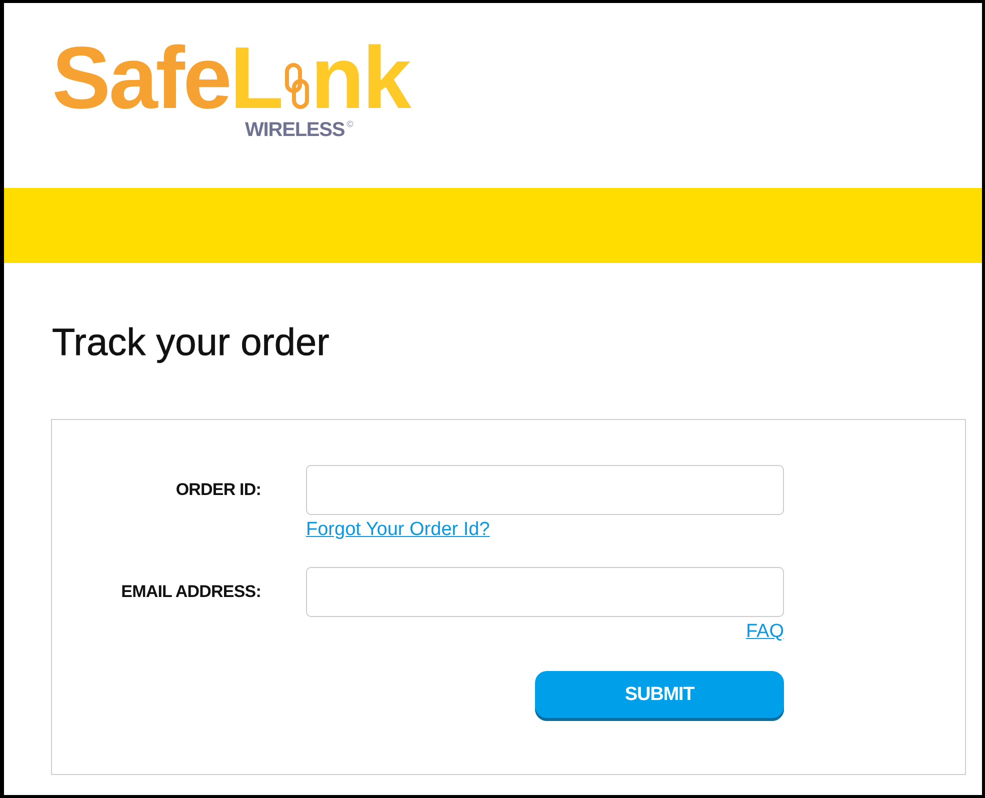 The image size is (985, 798). Describe the element at coordinates (218, 490) in the screenshot. I see `field-label: ORDER ID:` at that location.